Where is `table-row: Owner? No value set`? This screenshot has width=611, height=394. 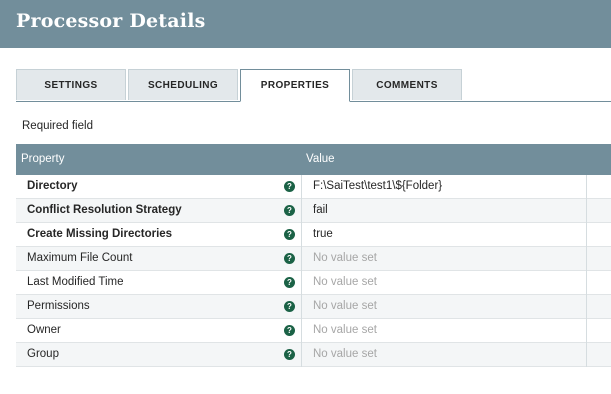 table-row: Owner? No value set is located at coordinates (313, 331).